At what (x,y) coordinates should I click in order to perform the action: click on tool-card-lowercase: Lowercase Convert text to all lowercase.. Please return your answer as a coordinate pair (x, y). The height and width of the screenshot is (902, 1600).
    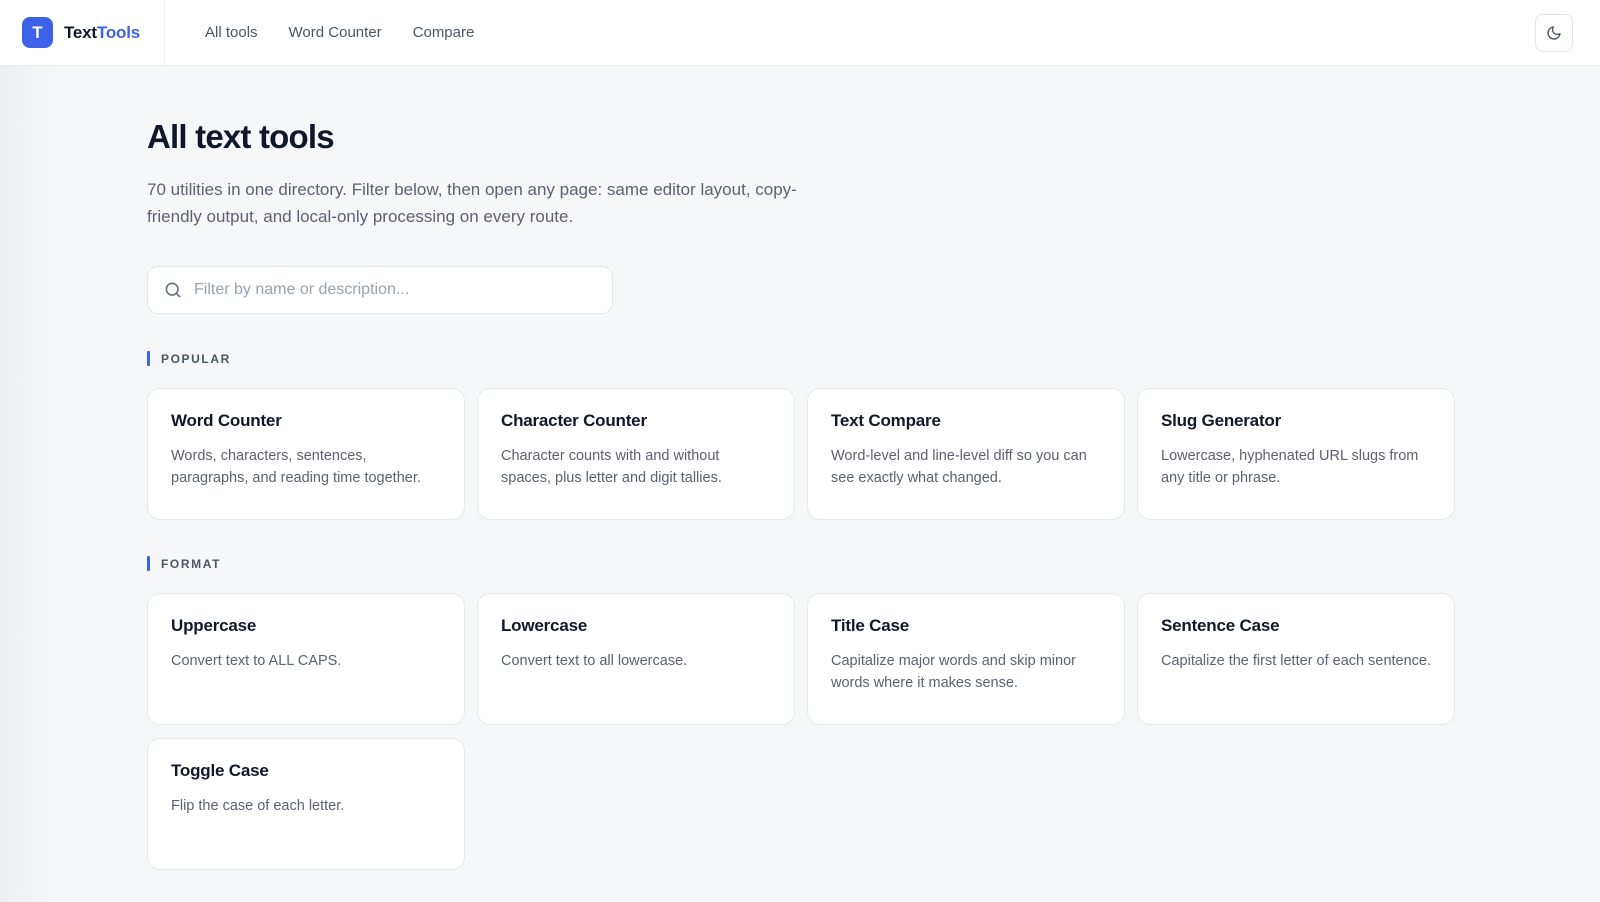
    Looking at the image, I should click on (636, 659).